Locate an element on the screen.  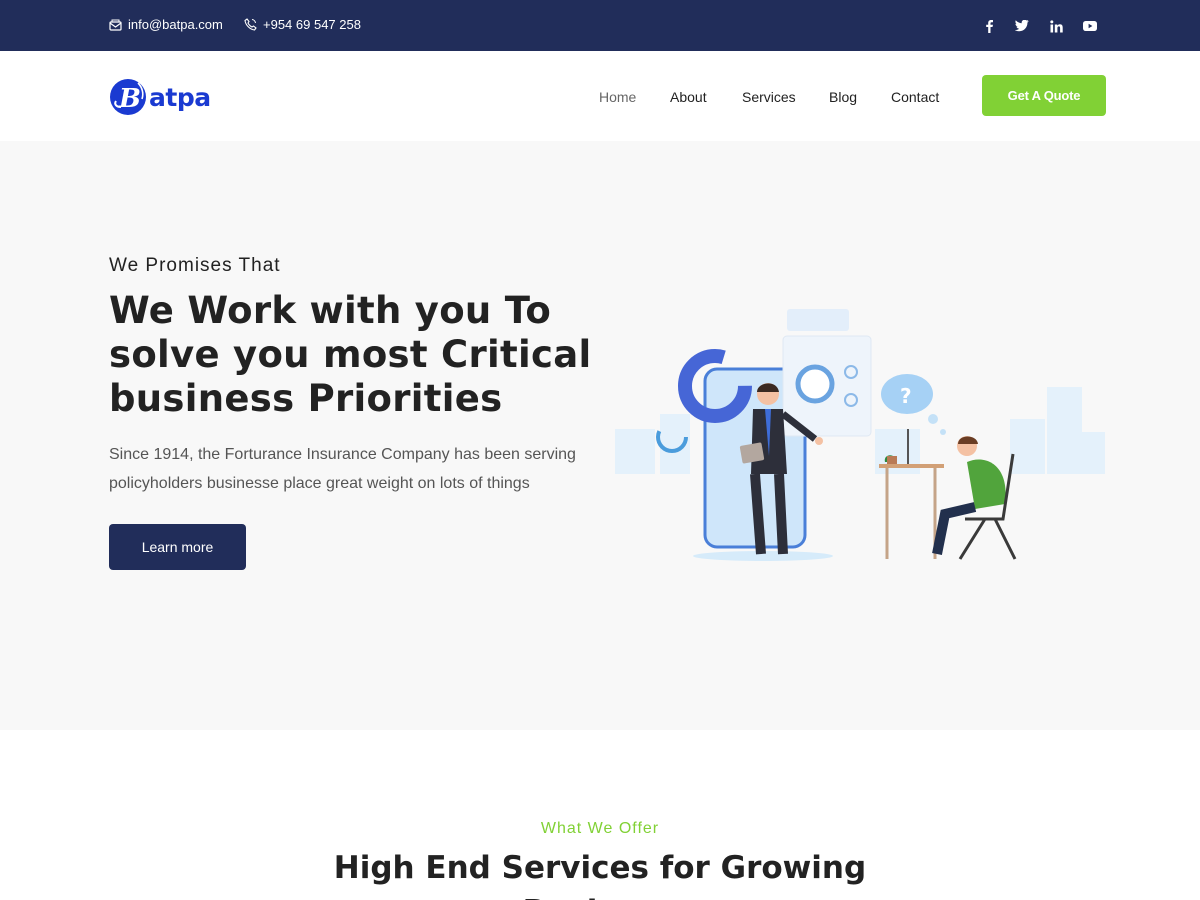
phone-icon is located at coordinates (250, 24).